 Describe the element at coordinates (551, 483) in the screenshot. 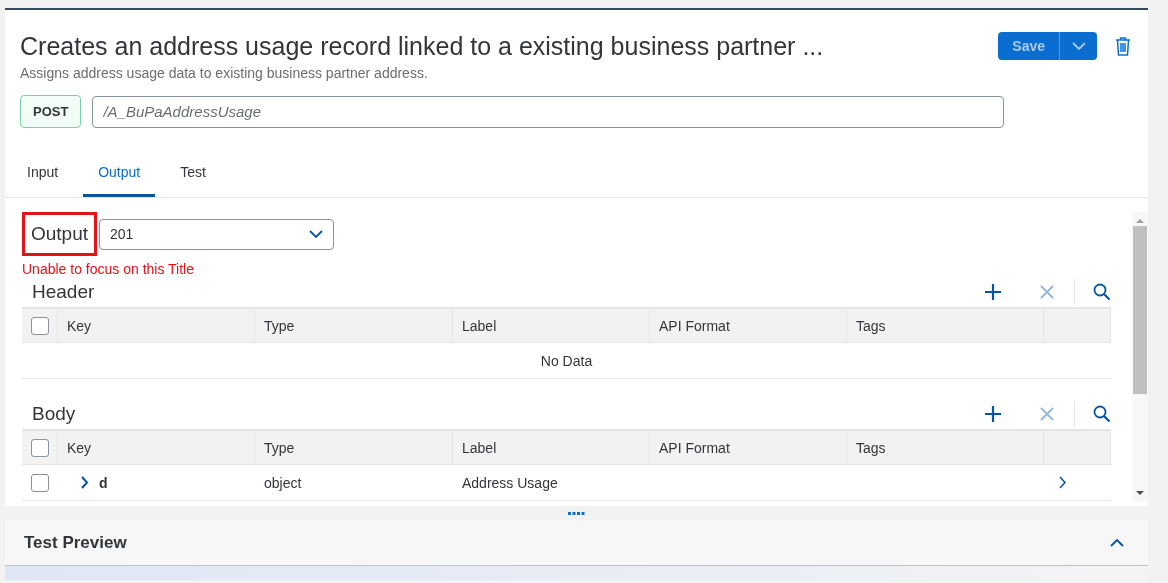

I see `table-cell: Address Usage` at that location.